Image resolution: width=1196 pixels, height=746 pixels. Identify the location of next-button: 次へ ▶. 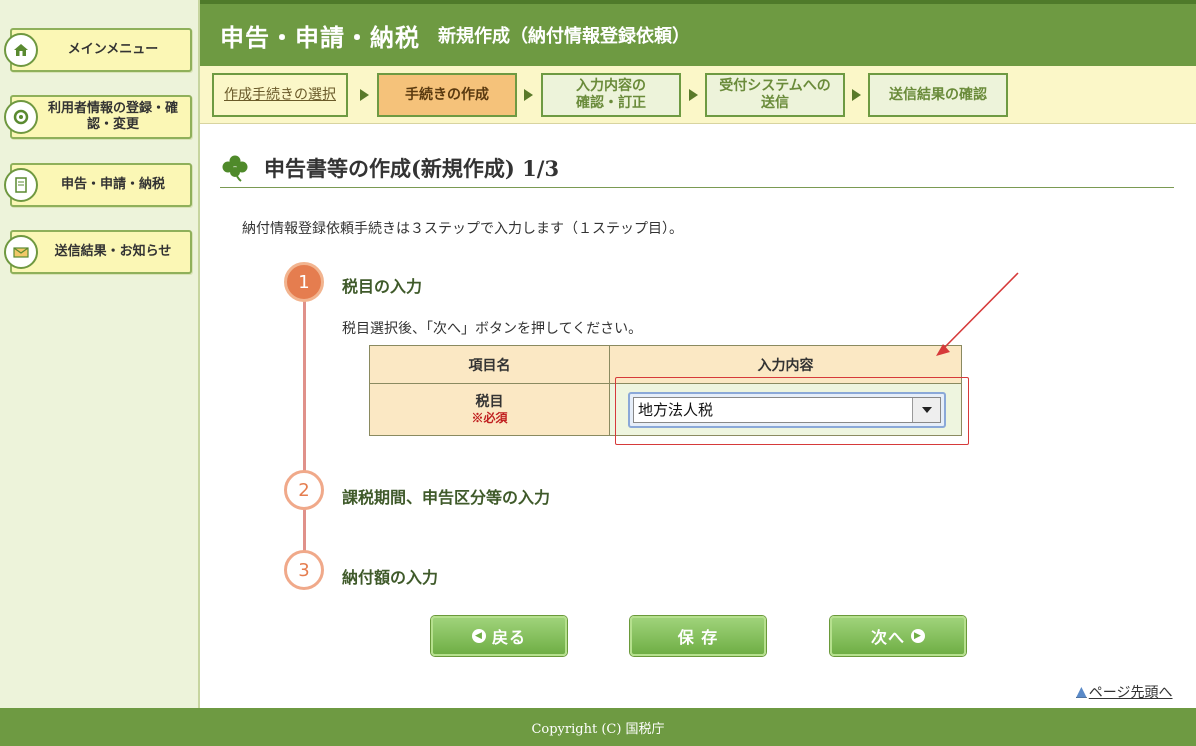
(898, 636).